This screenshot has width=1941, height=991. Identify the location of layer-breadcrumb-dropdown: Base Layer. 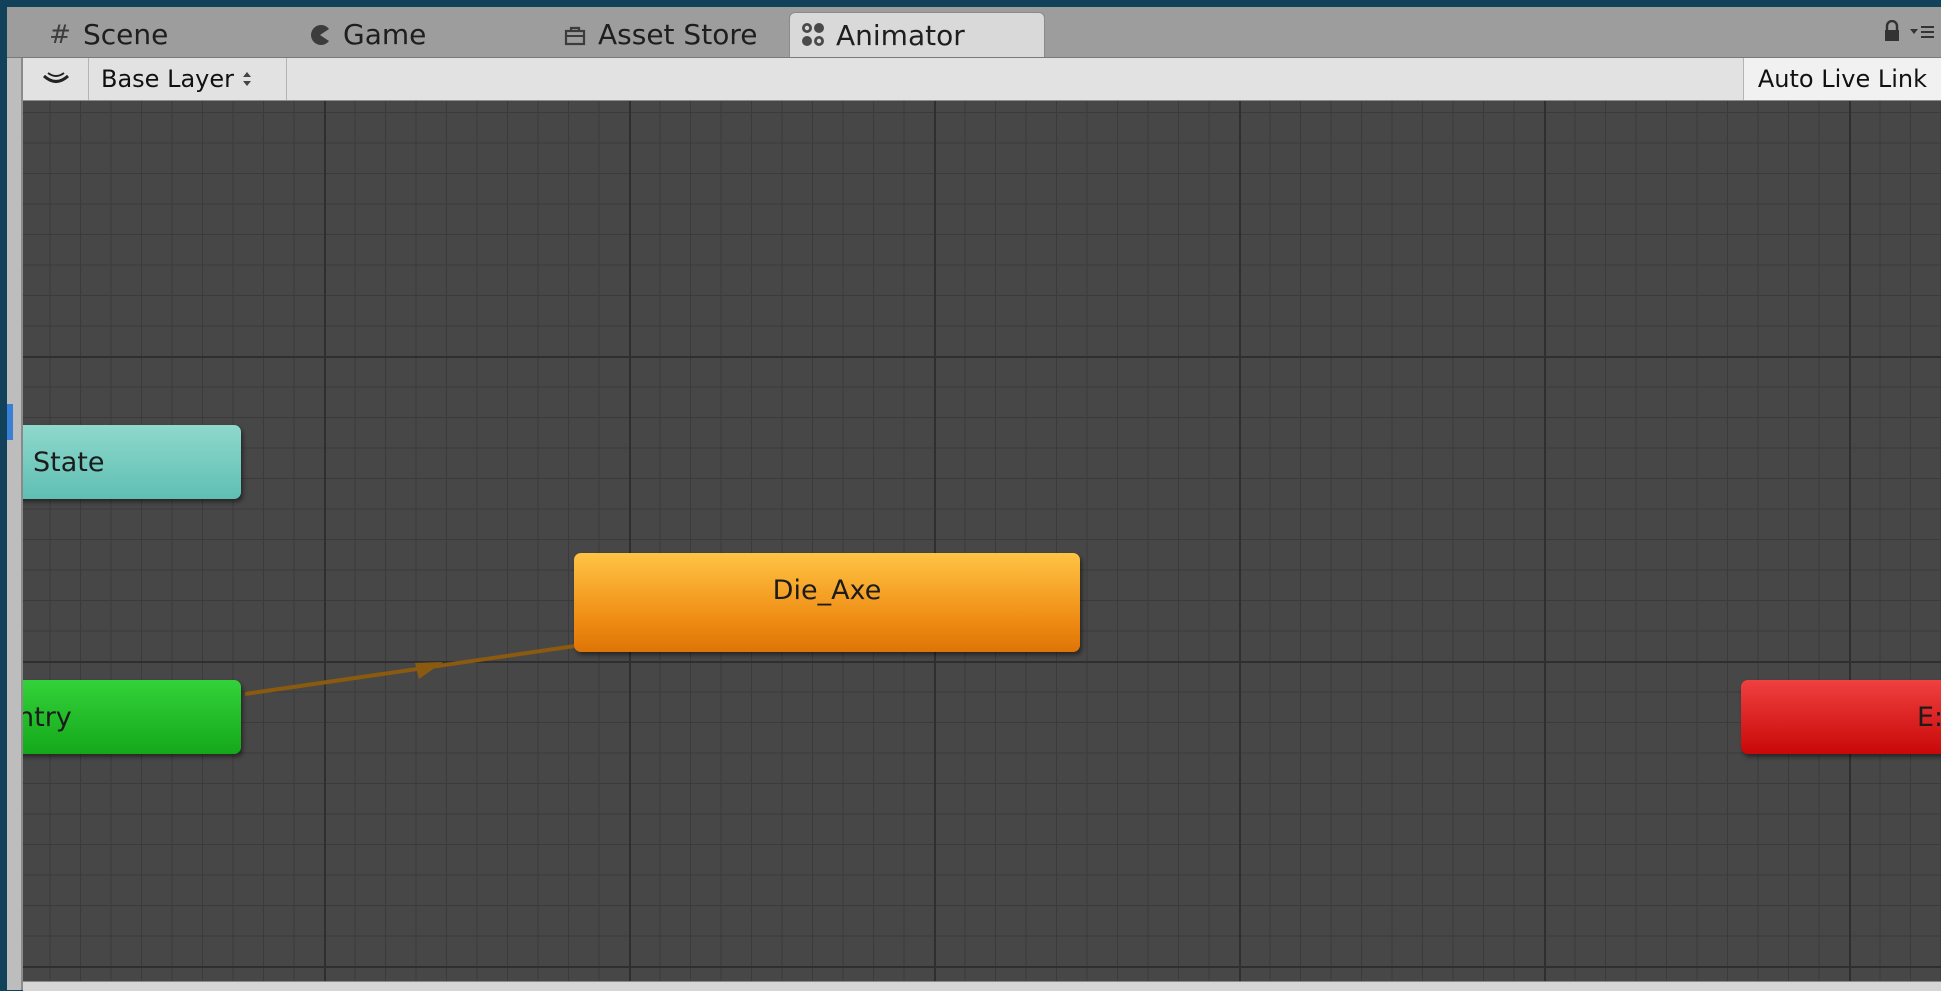
(188, 79).